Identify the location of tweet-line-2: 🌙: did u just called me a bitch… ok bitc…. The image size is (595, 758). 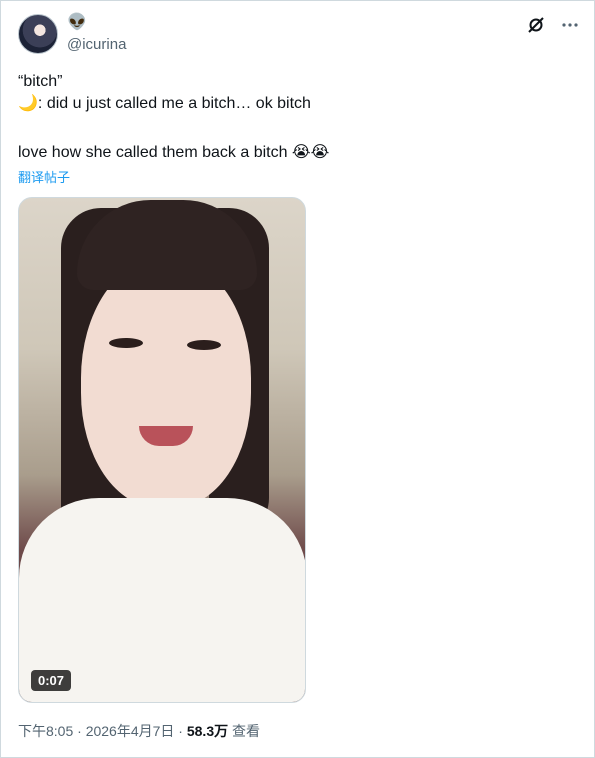
(164, 103).